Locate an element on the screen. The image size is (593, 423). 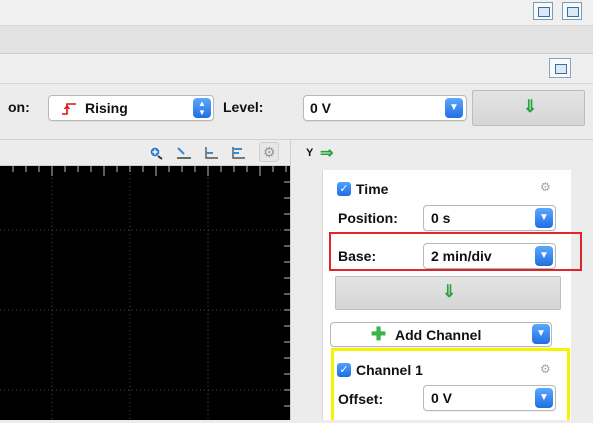
restore-window-button is located at coordinates (543, 11).